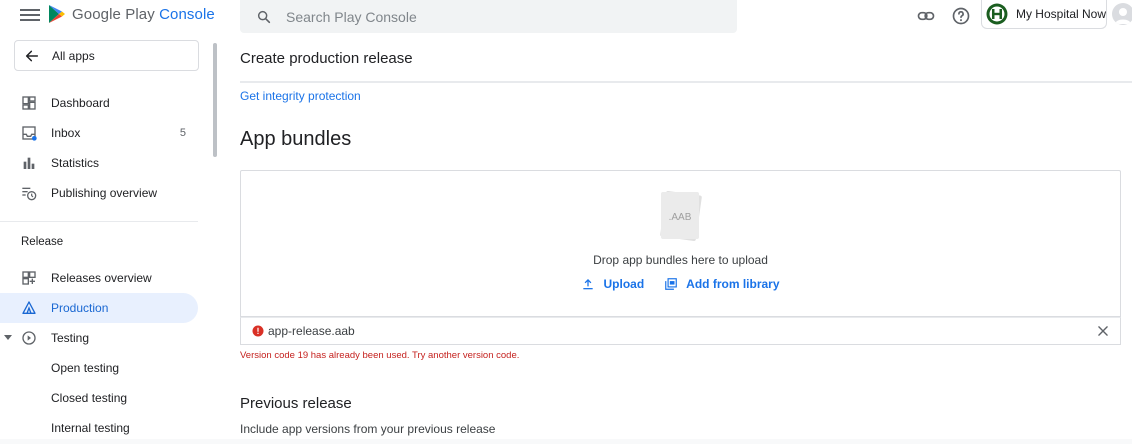  I want to click on integrity-protection-link: Get integrity protection, so click(300, 96).